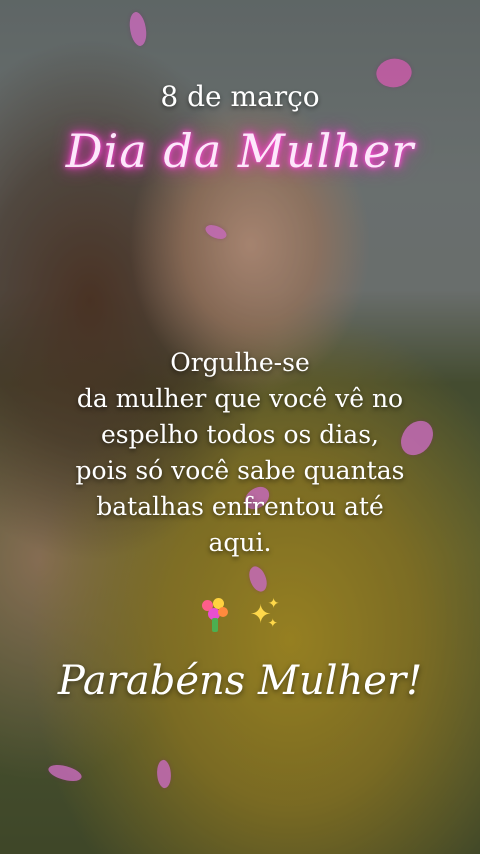 The height and width of the screenshot is (854, 480). I want to click on closing-message: Parabéns Mulher!, so click(240, 681).